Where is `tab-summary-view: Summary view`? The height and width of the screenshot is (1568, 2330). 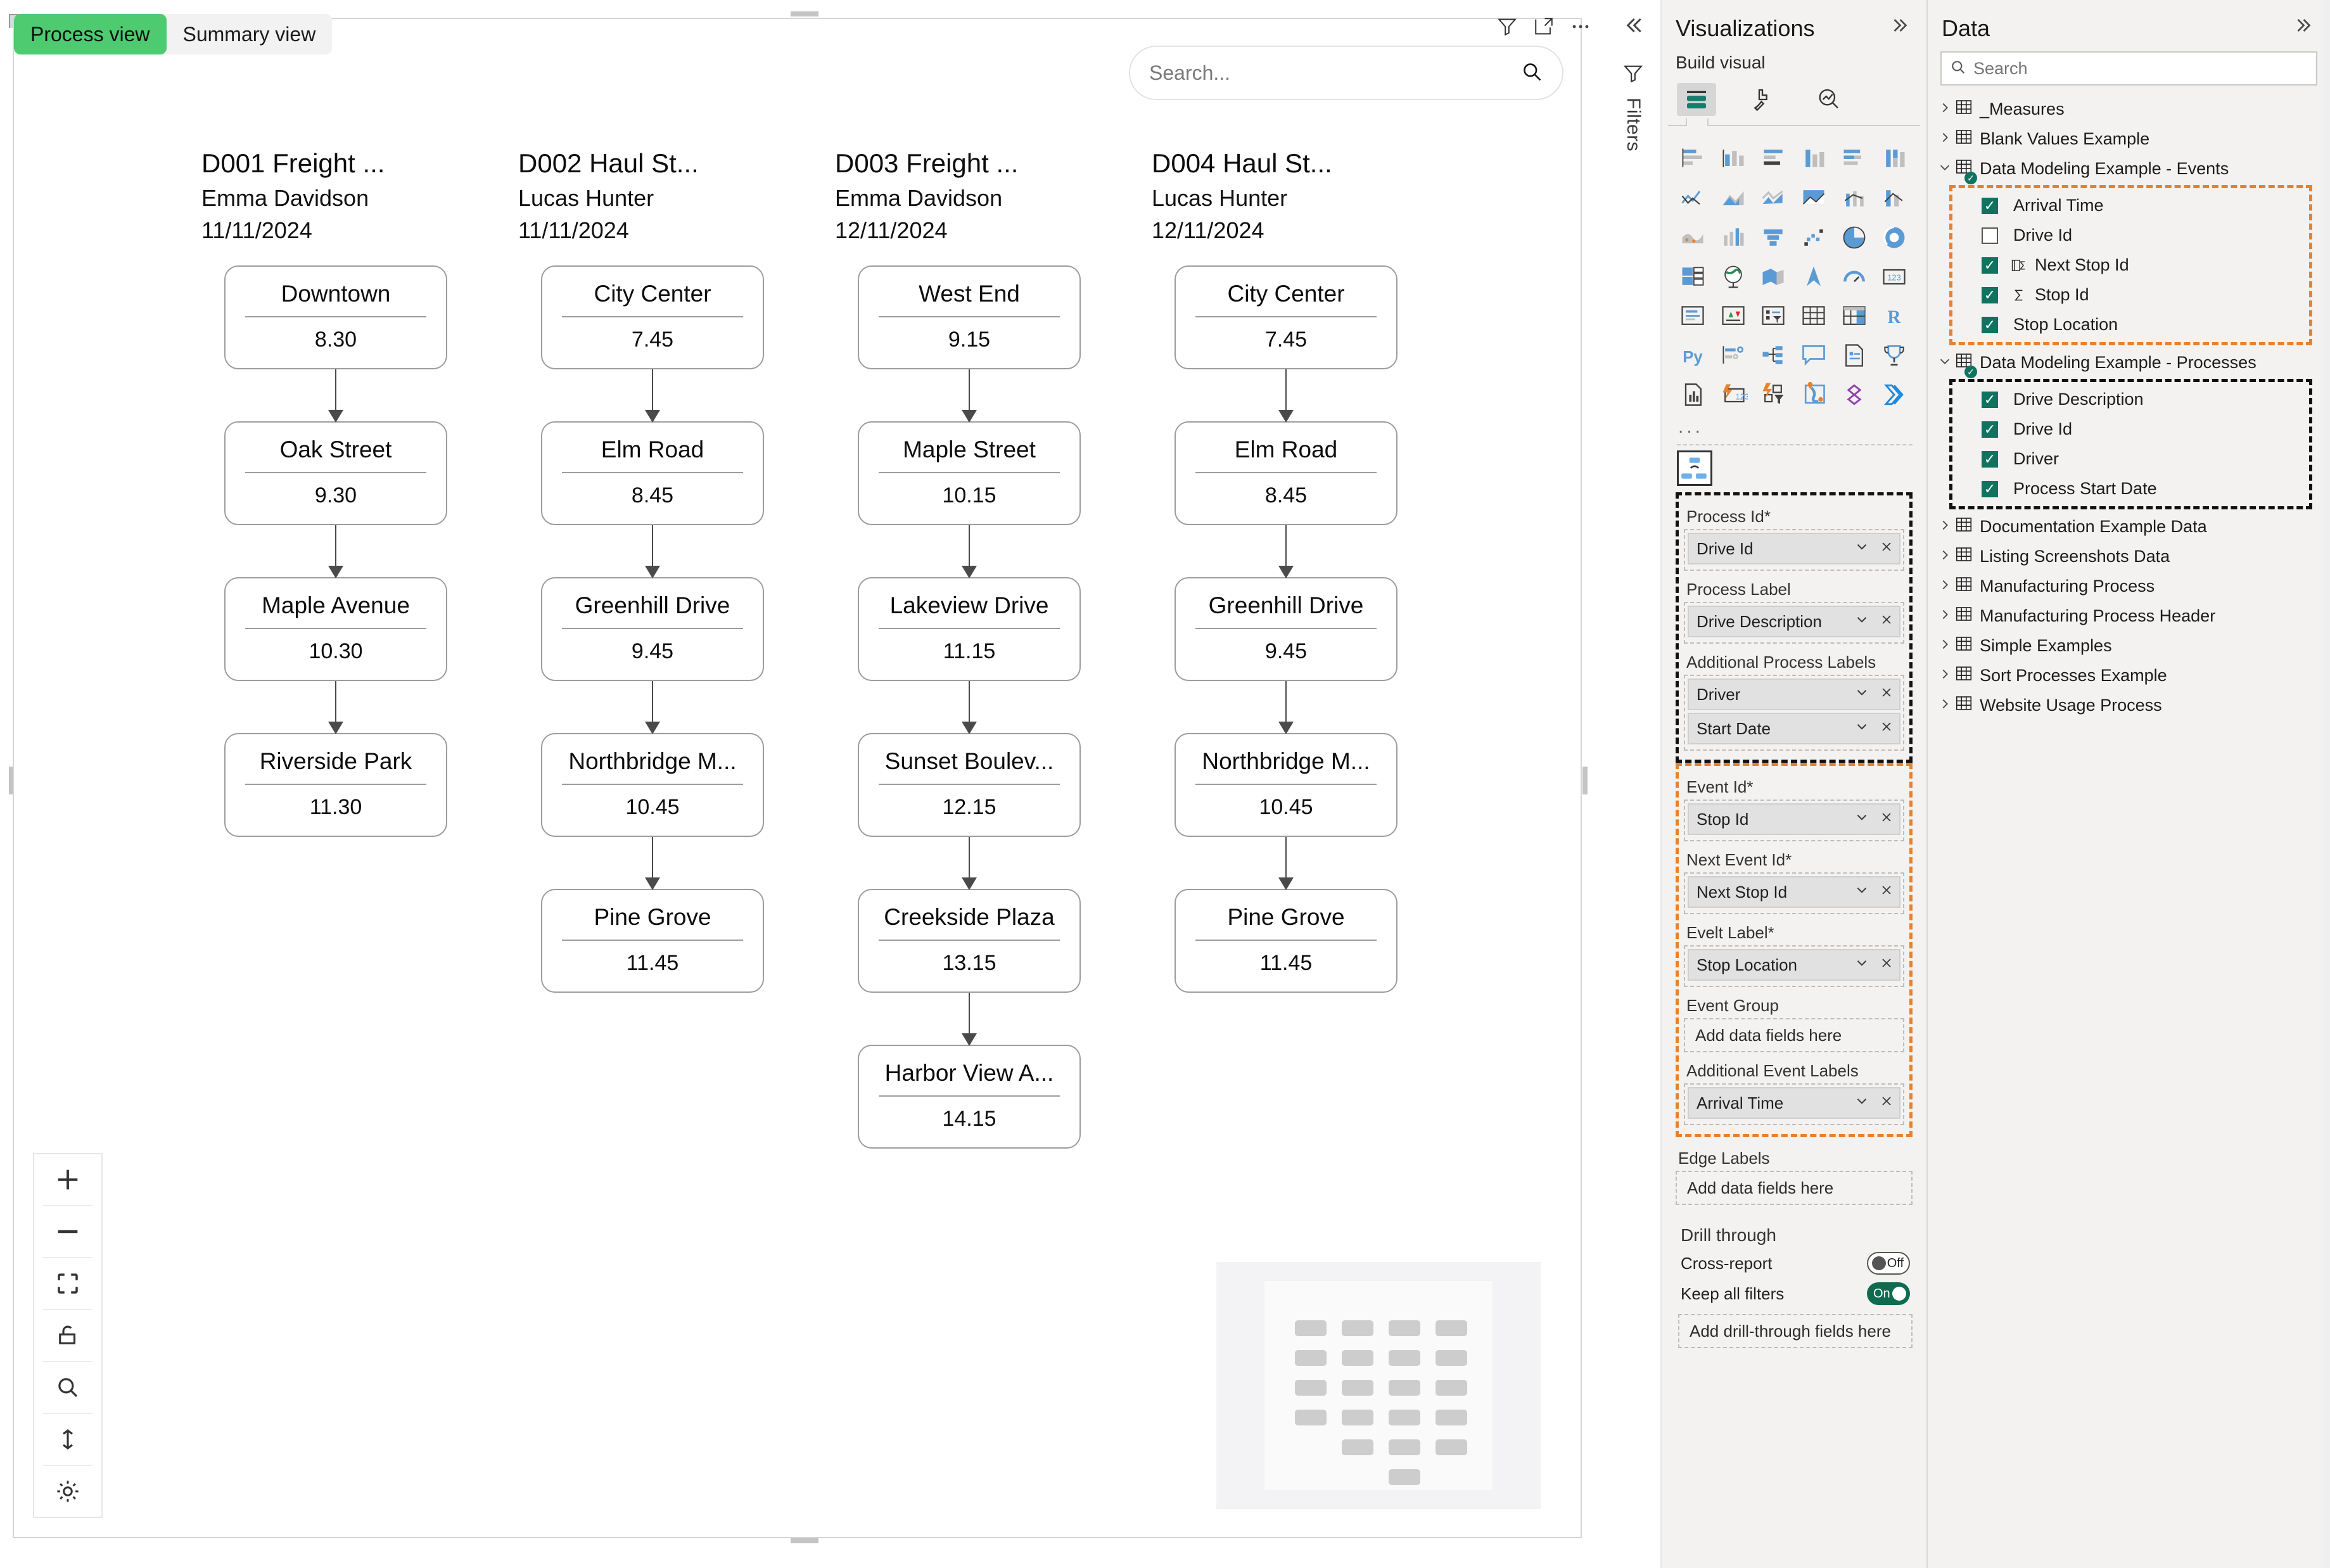
tab-summary-view: Summary view is located at coordinates (250, 34).